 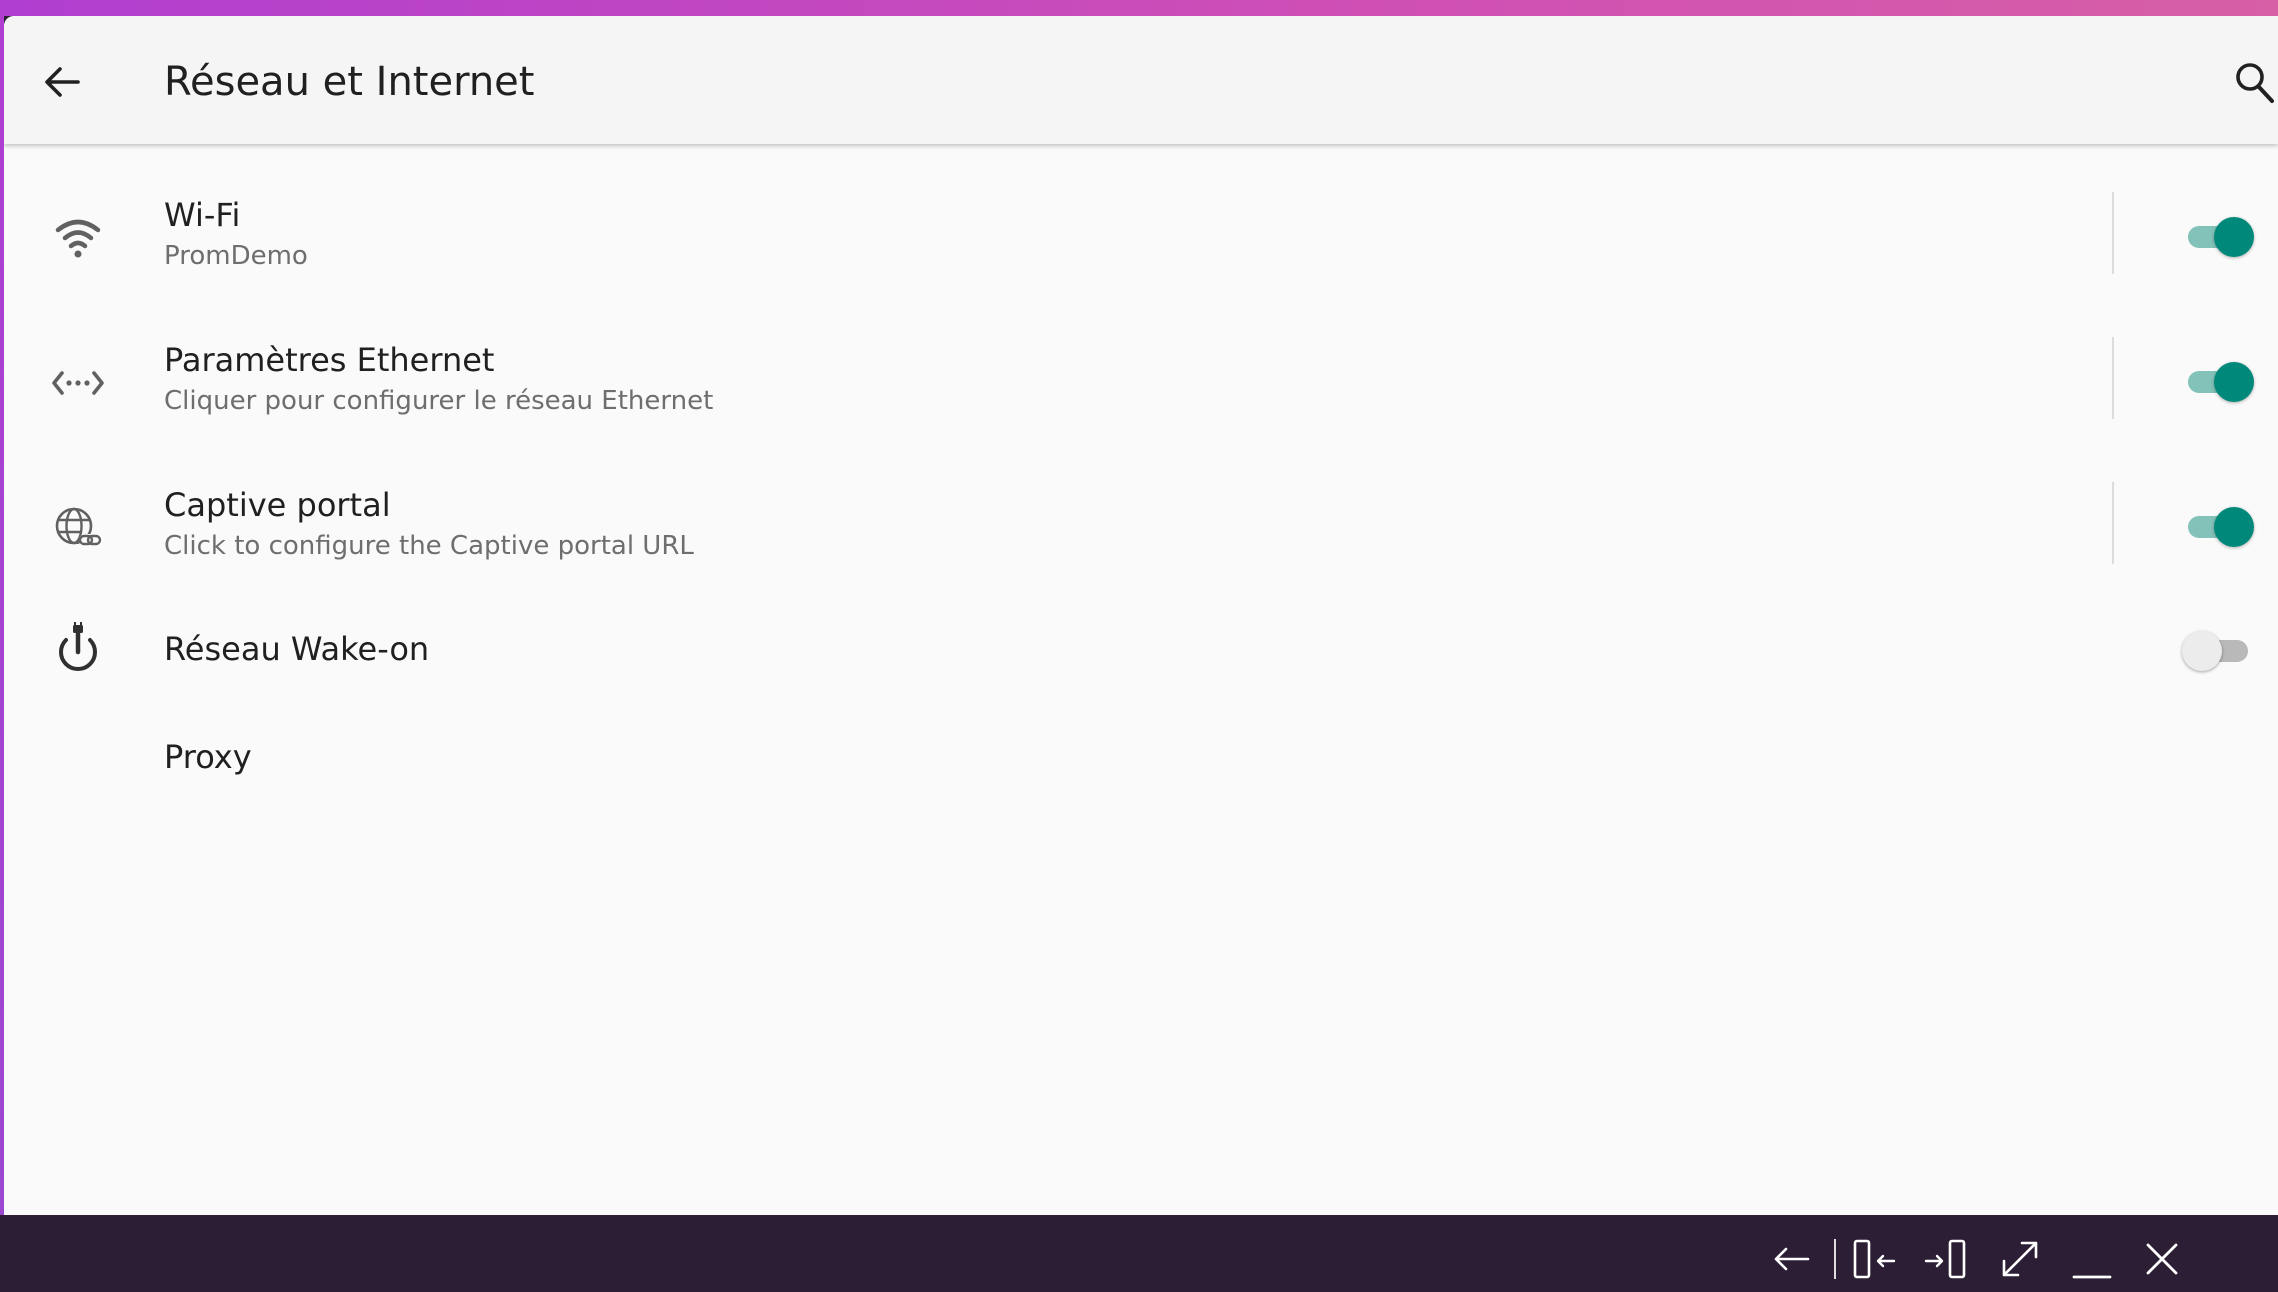 What do you see at coordinates (78, 647) in the screenshot?
I see `power-plug-icon` at bounding box center [78, 647].